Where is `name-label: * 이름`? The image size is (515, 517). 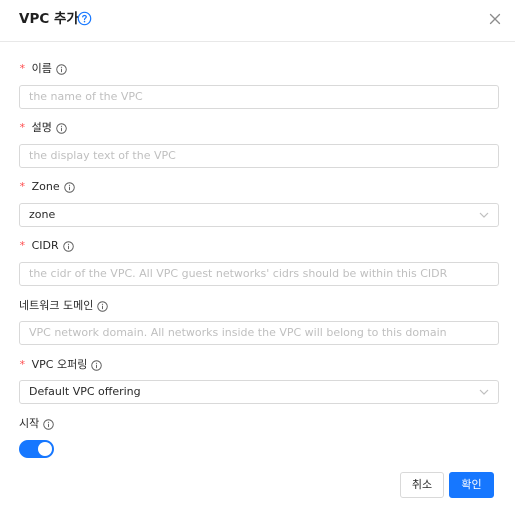 name-label: * 이름 is located at coordinates (43, 69).